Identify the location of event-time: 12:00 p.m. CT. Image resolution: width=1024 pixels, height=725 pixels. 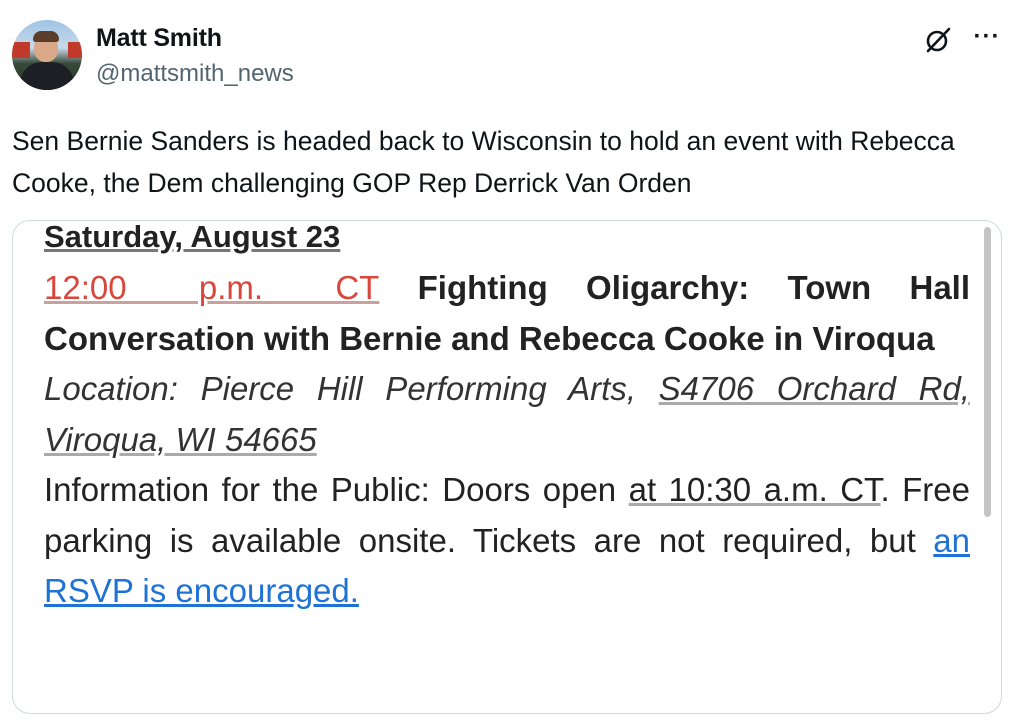
(212, 287).